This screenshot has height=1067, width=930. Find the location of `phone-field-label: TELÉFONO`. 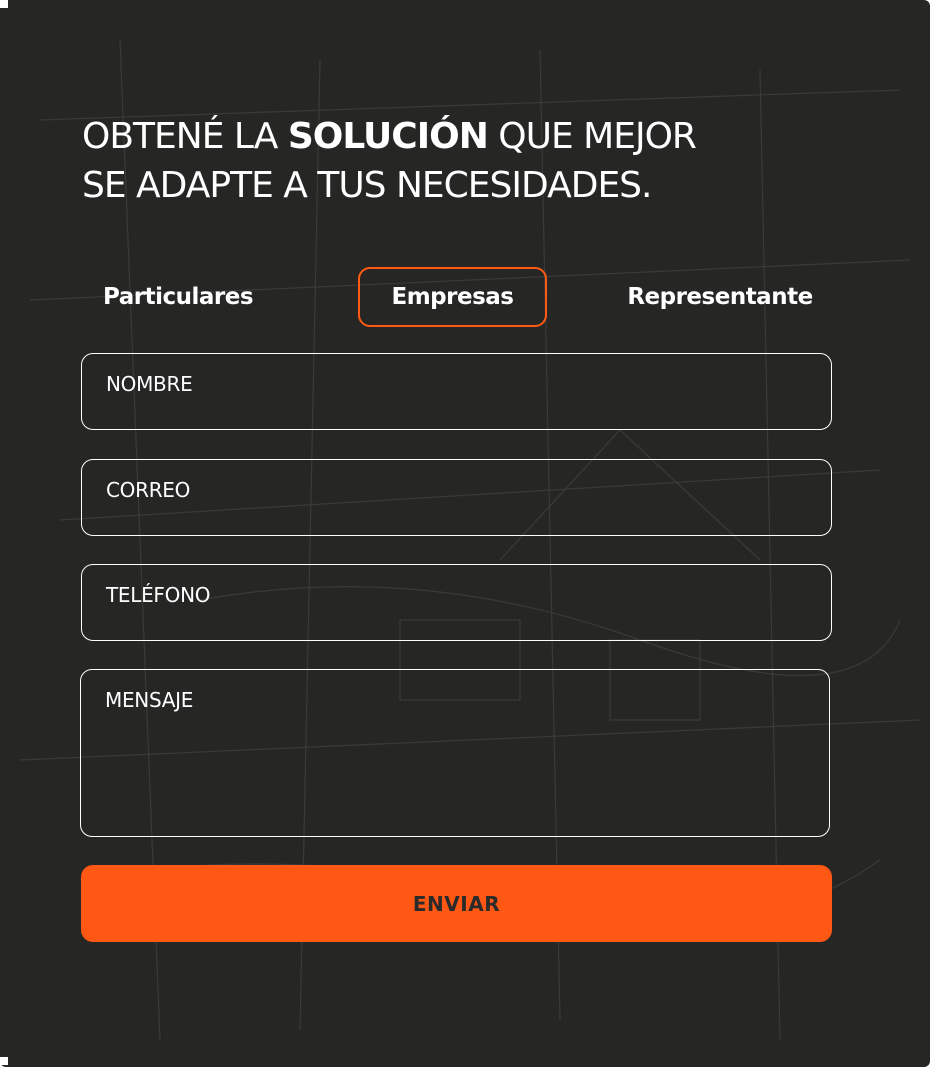

phone-field-label: TELÉFONO is located at coordinates (158, 595).